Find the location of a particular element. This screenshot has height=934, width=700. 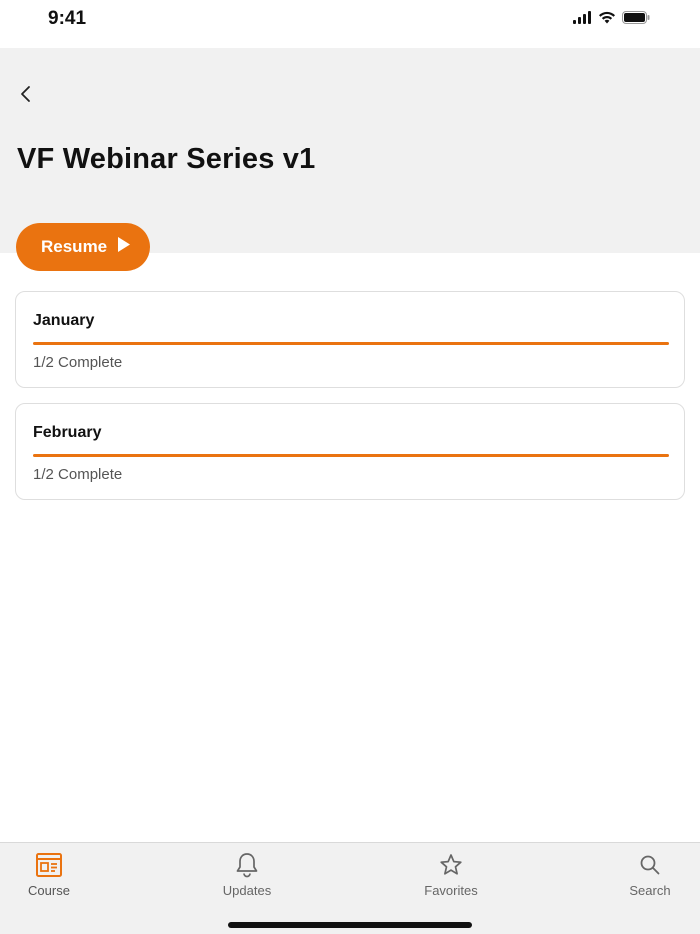

resume-button: Resume is located at coordinates (83, 247).